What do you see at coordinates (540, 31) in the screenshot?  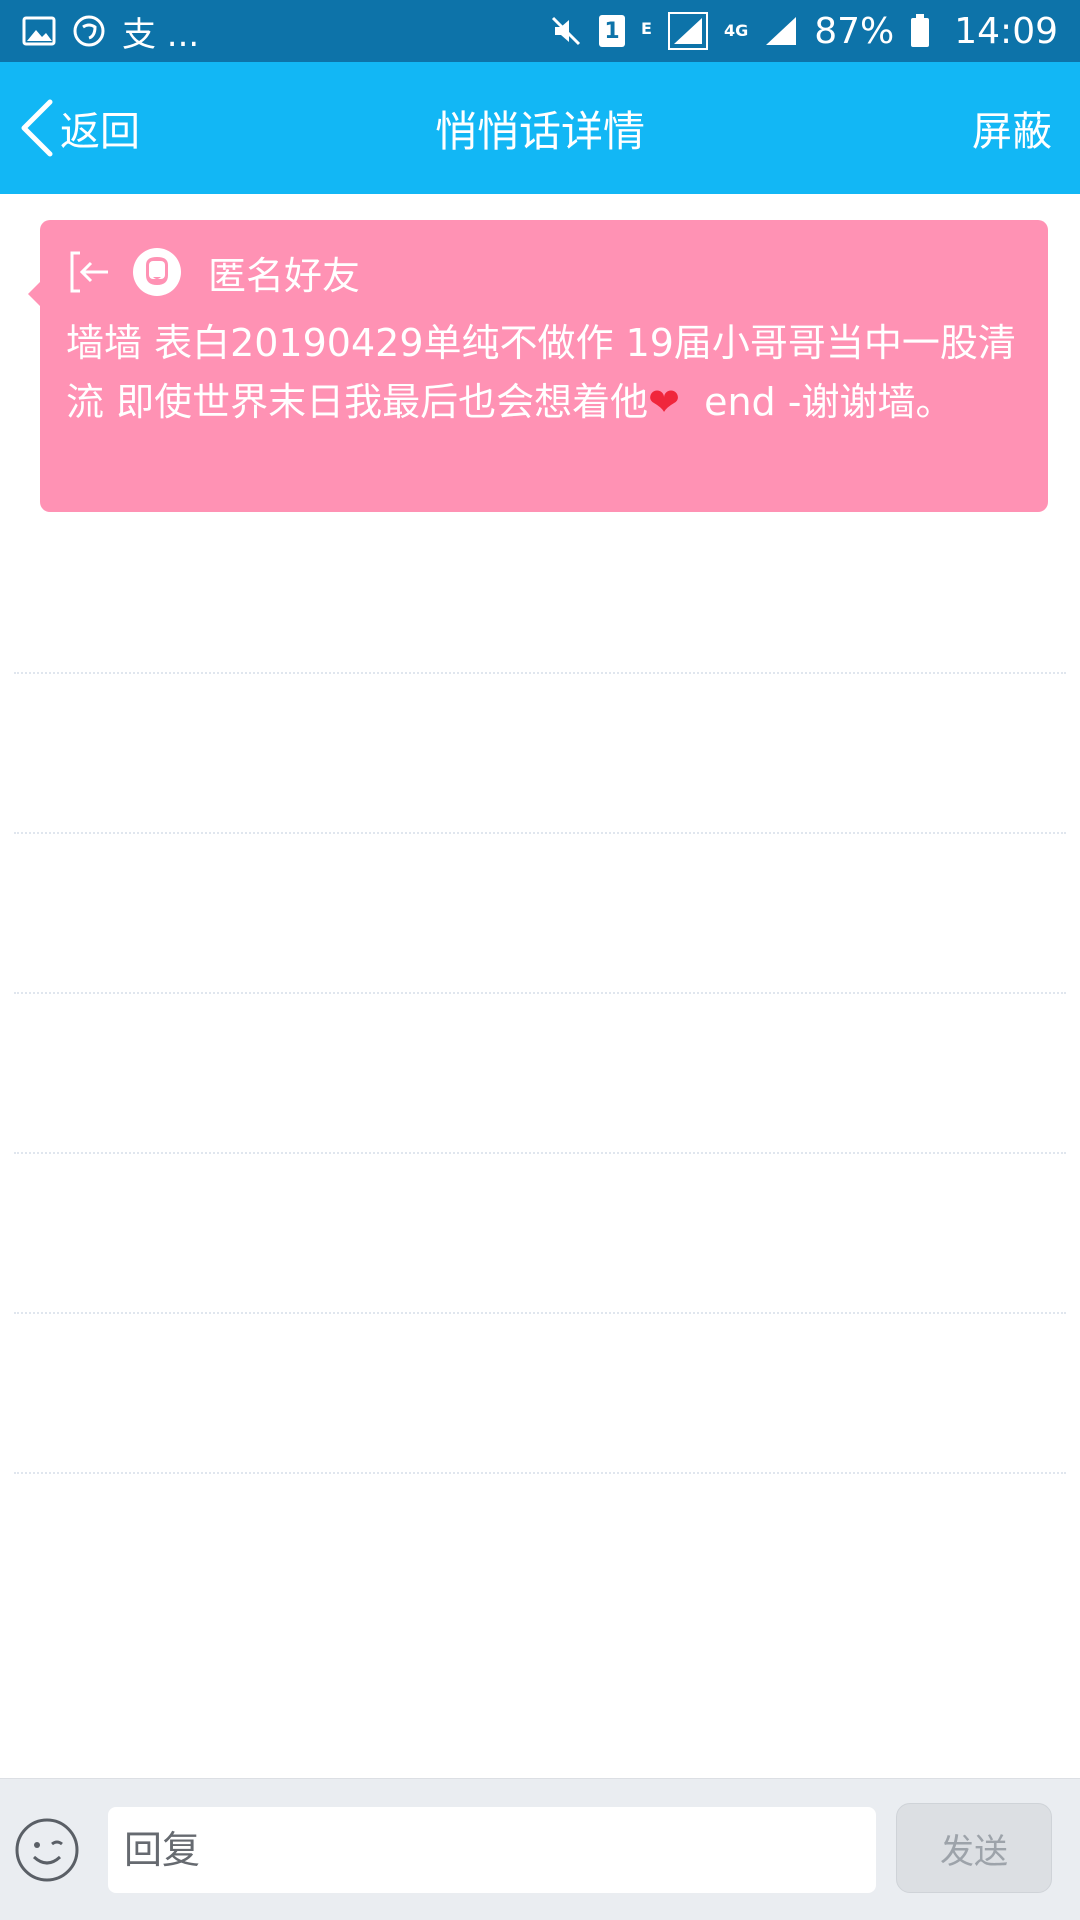 I see `status-bar: 支 ... 1 E 4G 87% 14:09` at bounding box center [540, 31].